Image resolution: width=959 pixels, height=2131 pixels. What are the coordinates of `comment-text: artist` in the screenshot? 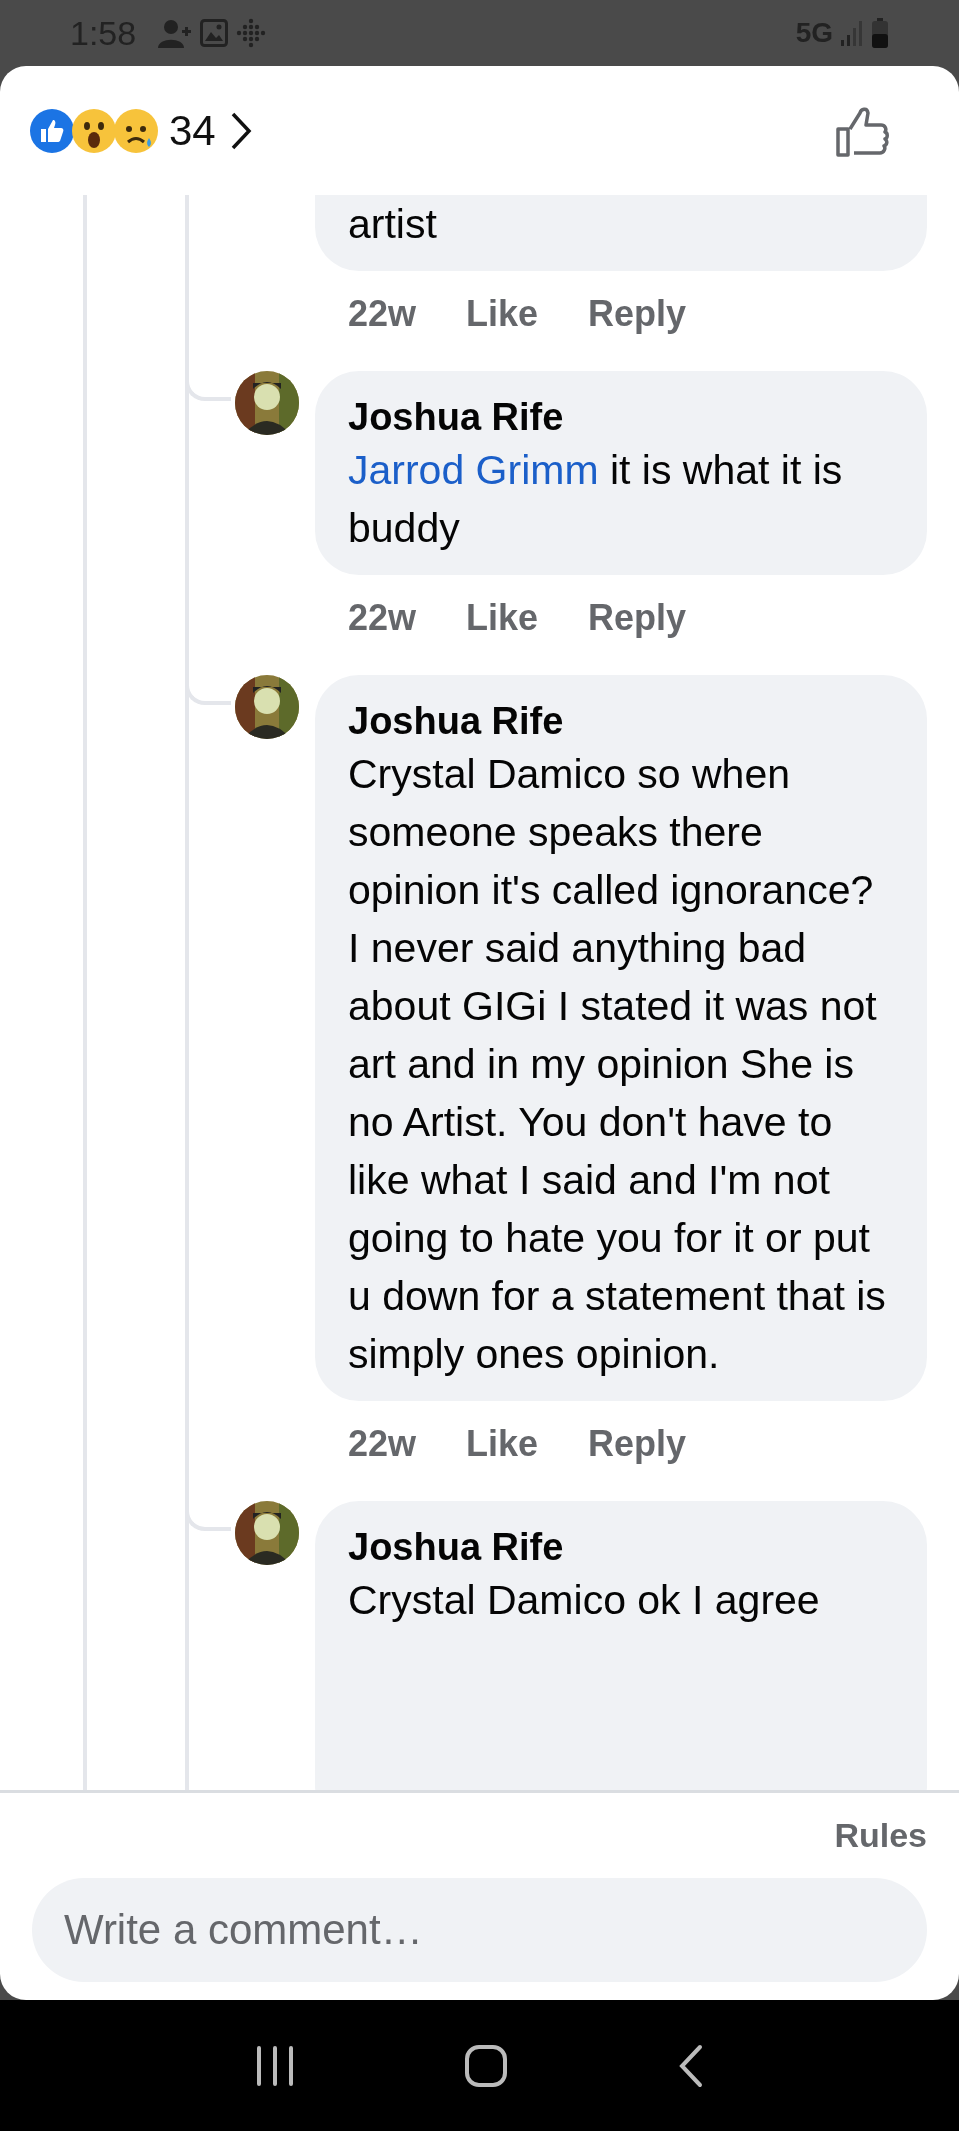 It's located at (393, 224).